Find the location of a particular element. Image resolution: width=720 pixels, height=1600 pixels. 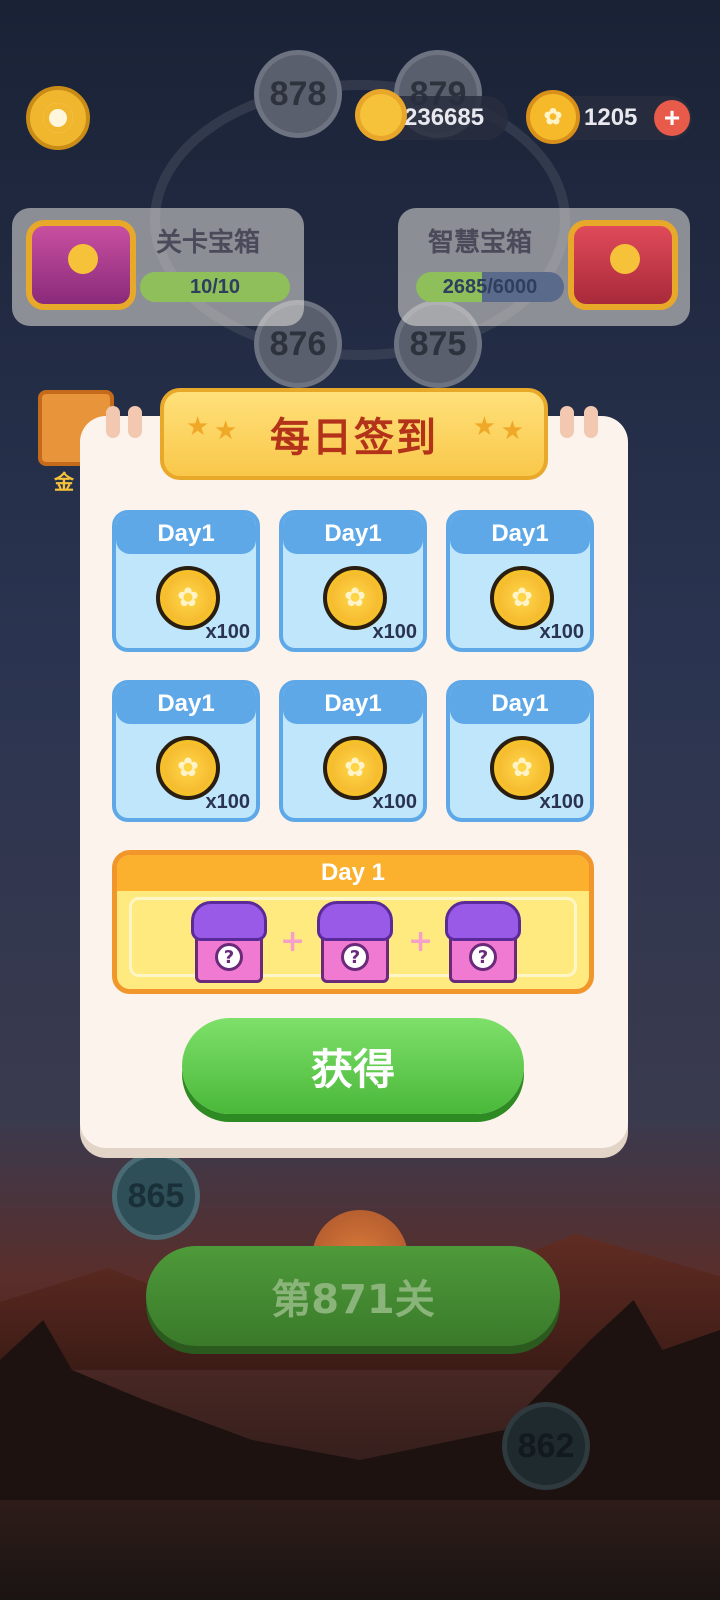

play-level-button: 第871关 is located at coordinates (353, 1296).